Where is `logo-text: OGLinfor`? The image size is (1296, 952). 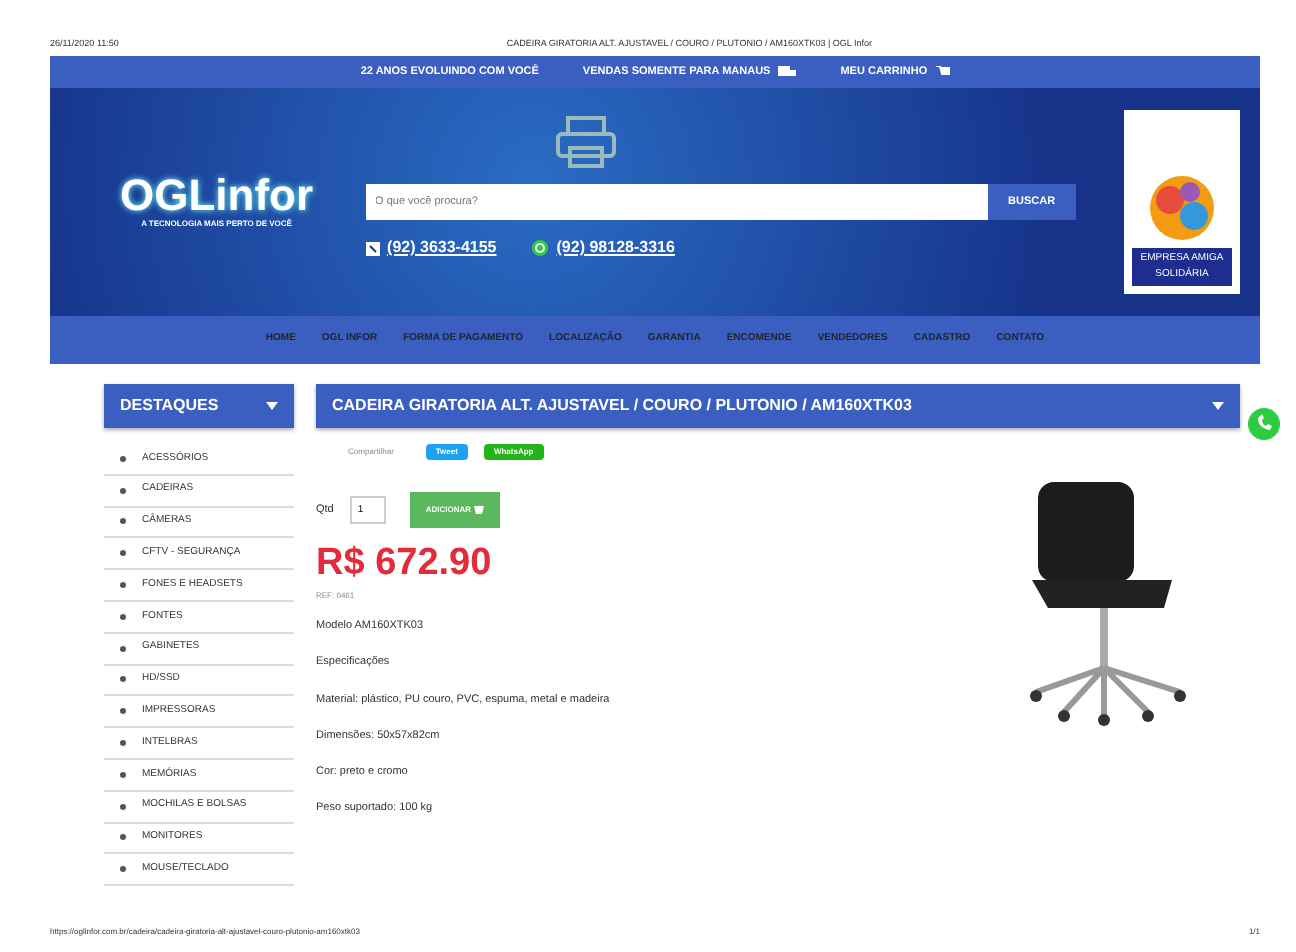 logo-text: OGLinfor is located at coordinates (217, 196).